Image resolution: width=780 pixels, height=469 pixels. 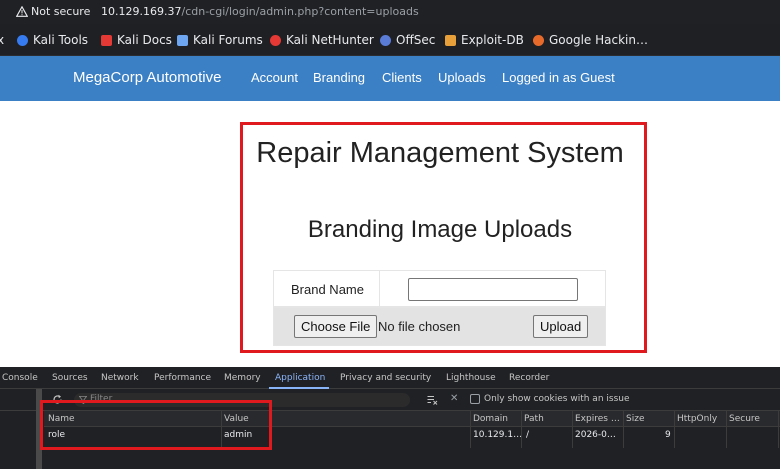 What do you see at coordinates (144, 40) in the screenshot?
I see `bookmark-label: Kali Docs` at bounding box center [144, 40].